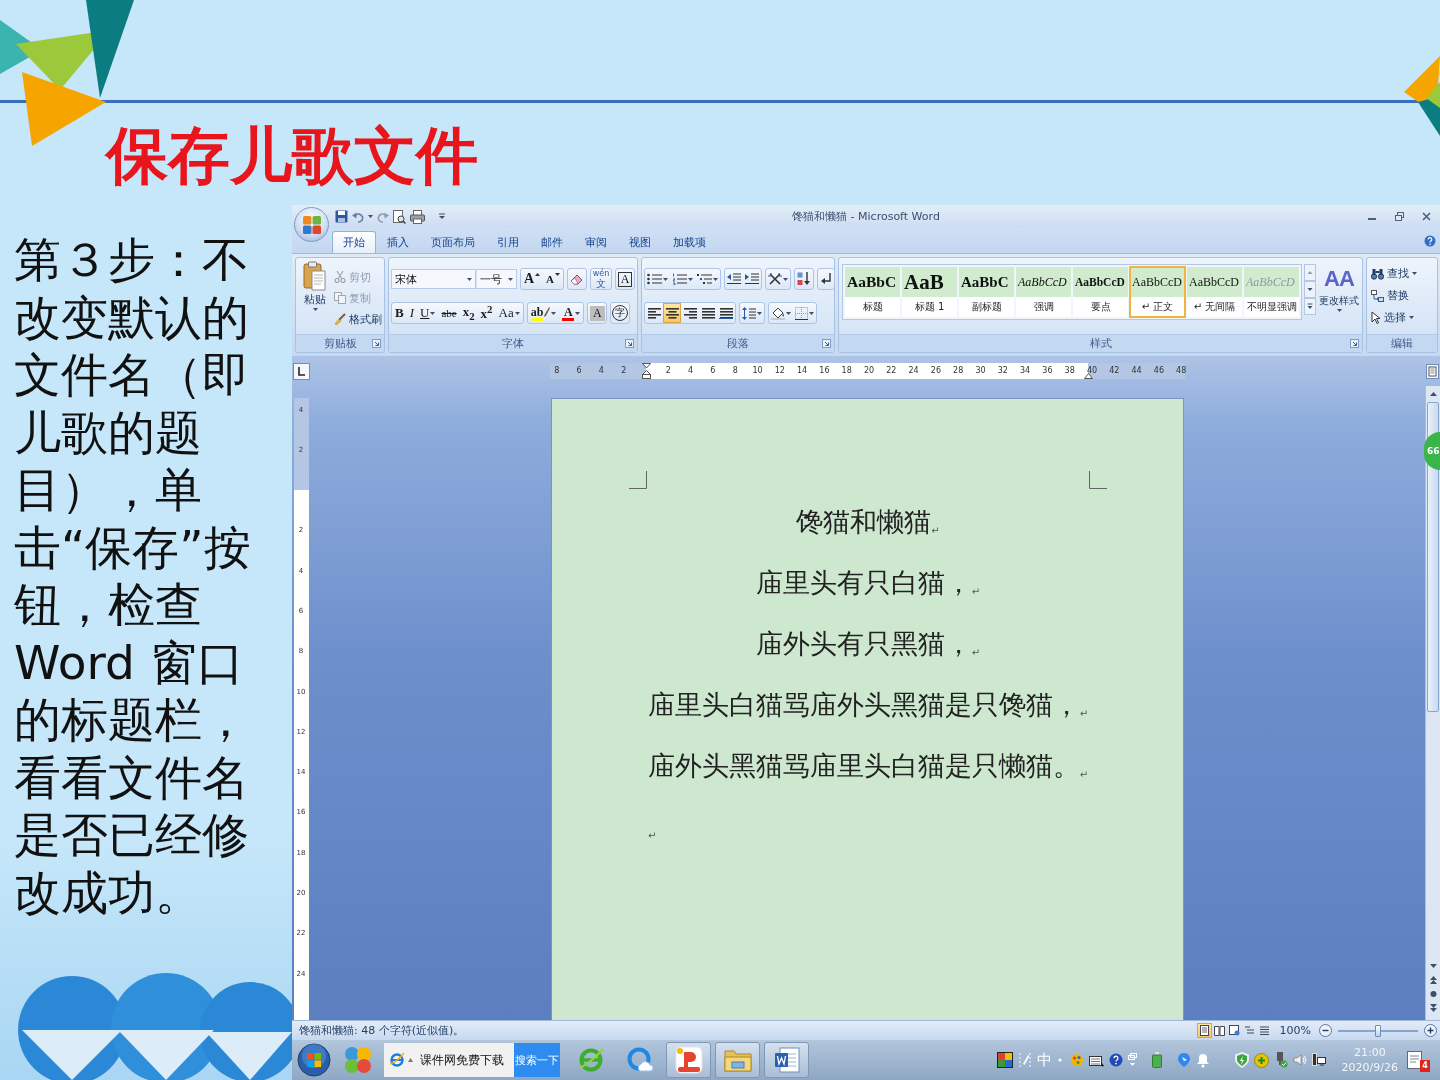 The width and height of the screenshot is (1440, 1080). Describe the element at coordinates (453, 242) in the screenshot. I see `ribbon-tab: 页面布局` at that location.